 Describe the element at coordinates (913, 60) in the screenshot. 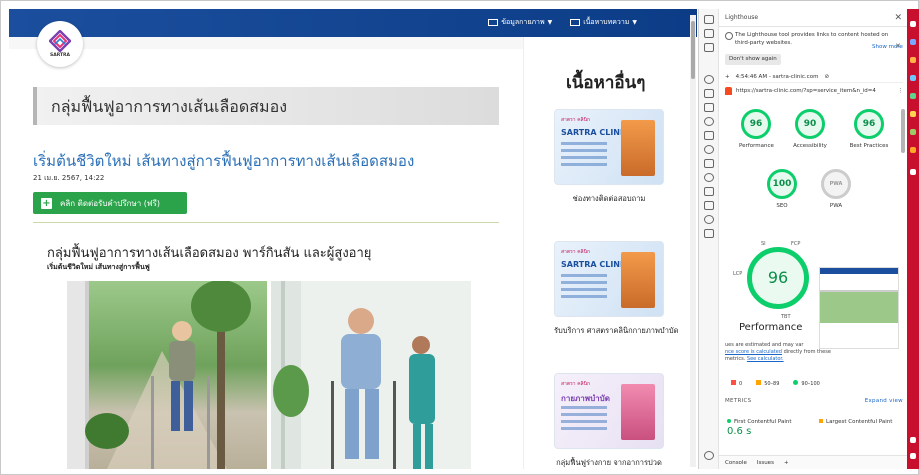

I see `shopping-icon` at that location.